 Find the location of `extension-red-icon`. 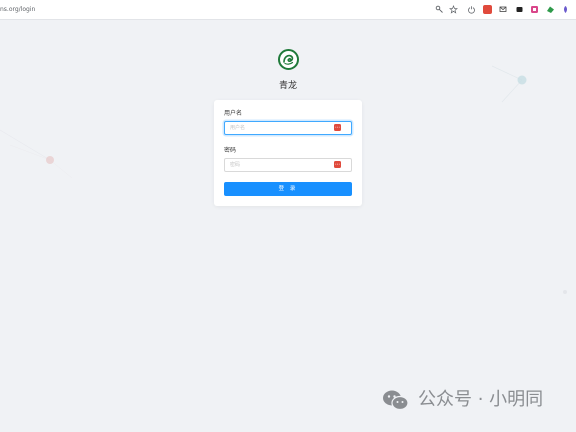

extension-red-icon is located at coordinates (487, 9).